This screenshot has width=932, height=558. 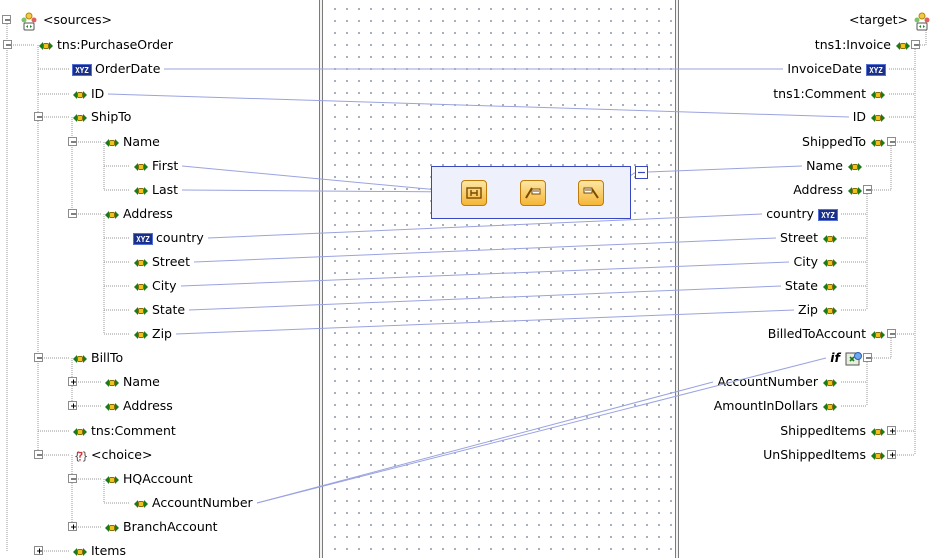 I want to click on target-node-accountnumber: AccountNumber, so click(x=777, y=382).